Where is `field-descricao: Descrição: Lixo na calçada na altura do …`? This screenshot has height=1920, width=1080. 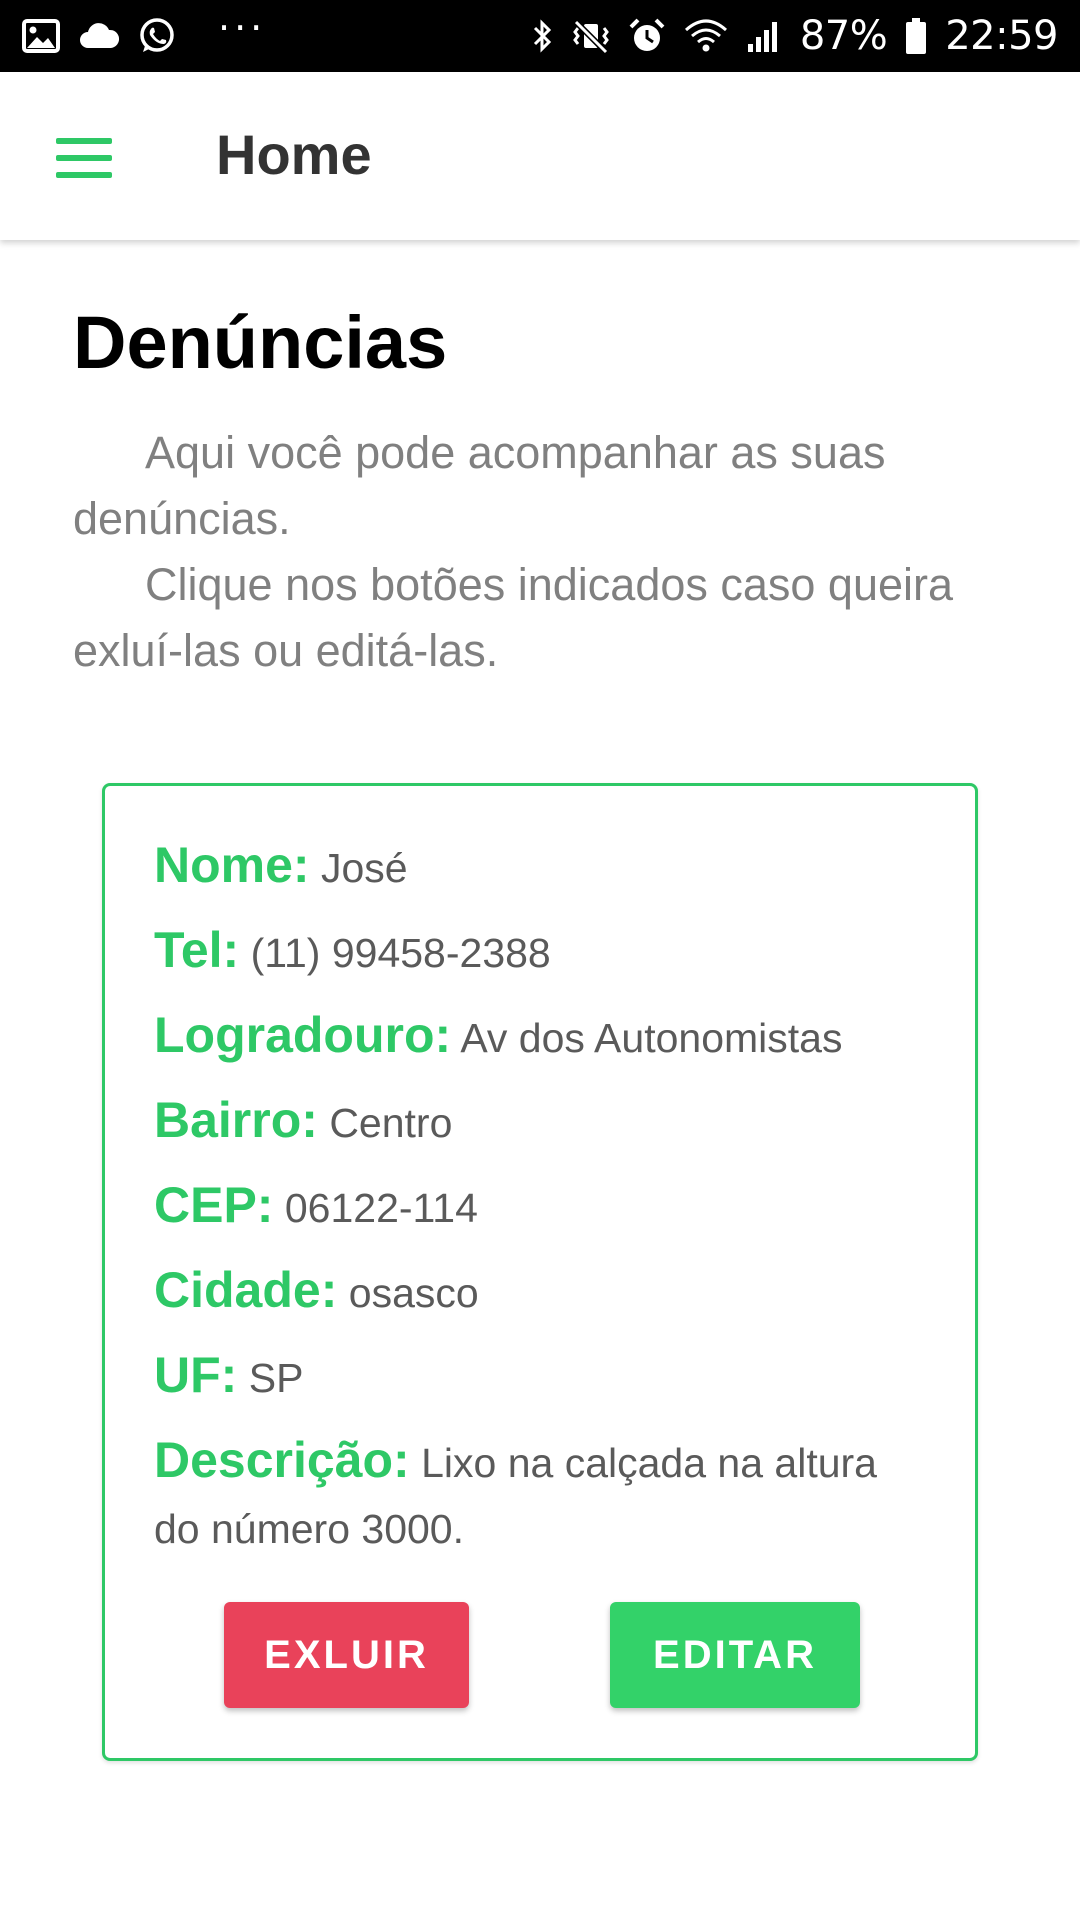 field-descricao: Descrição: Lixo na calçada na altura do … is located at coordinates (534, 1494).